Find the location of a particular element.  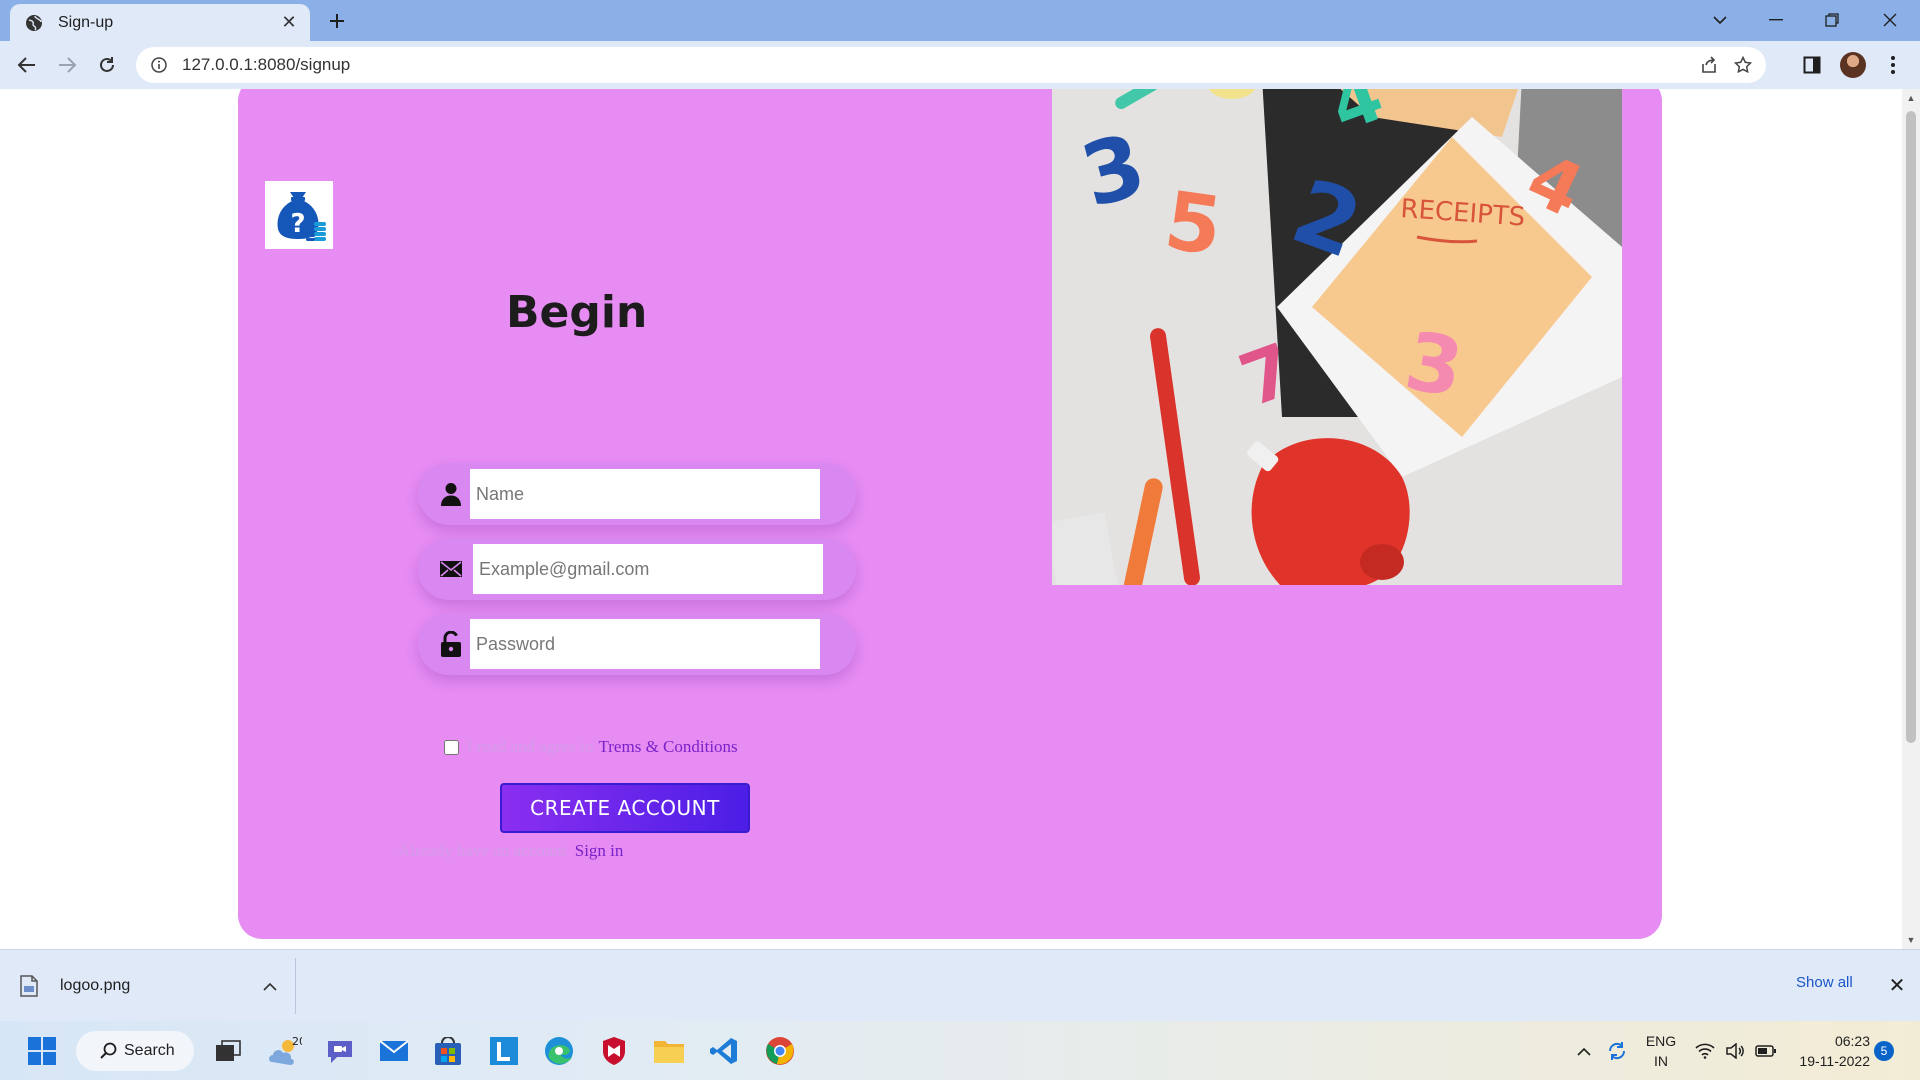

l-app-icon is located at coordinates (504, 1051).